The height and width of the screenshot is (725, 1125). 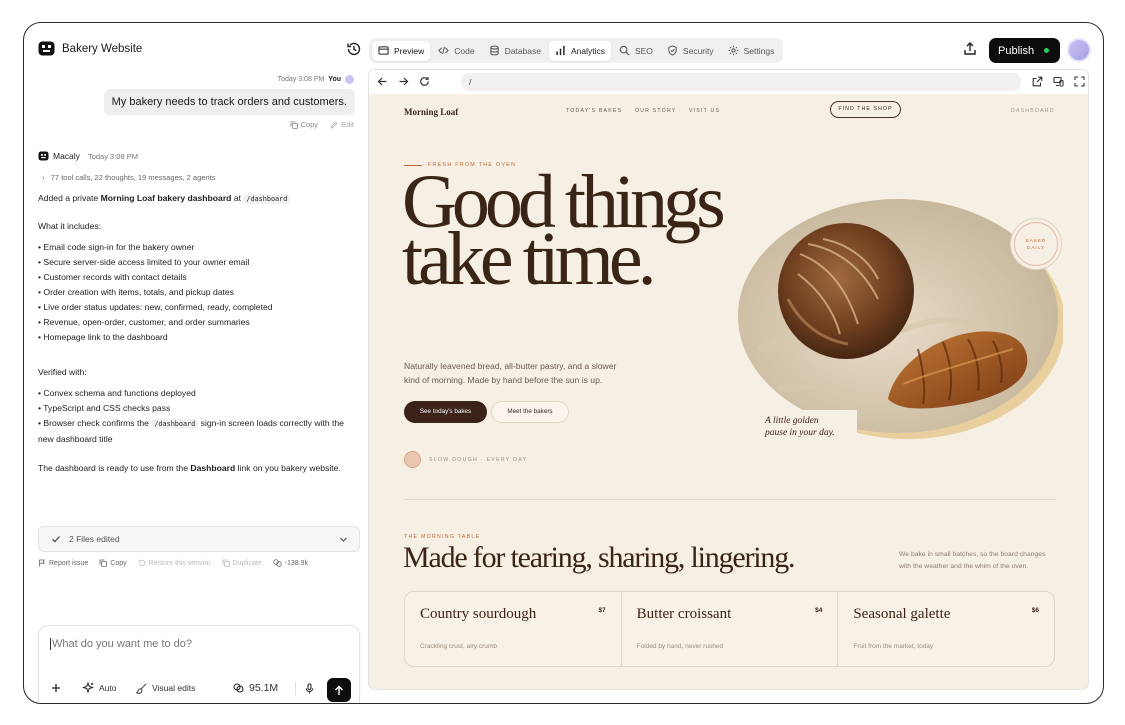 I want to click on product-name: Seasonal galette, so click(x=902, y=614).